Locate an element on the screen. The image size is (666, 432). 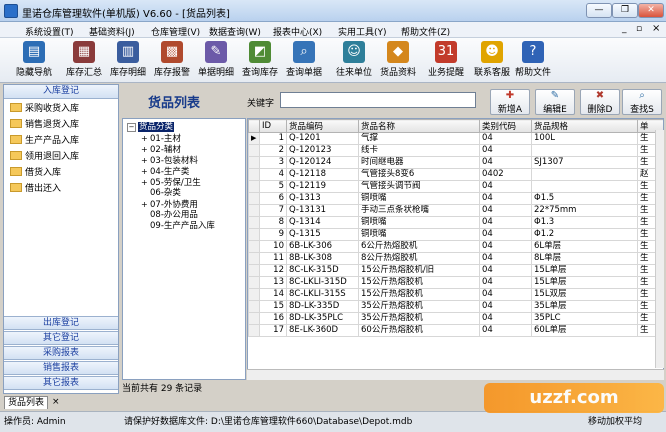
nav-header-inbound: 入库登记 is located at coordinates (61, 92).